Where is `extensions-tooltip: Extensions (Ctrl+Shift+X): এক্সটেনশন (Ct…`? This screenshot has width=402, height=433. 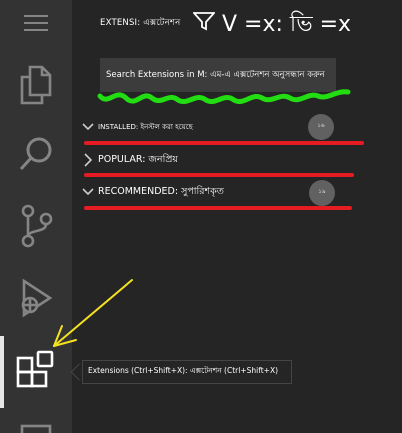 extensions-tooltip: Extensions (Ctrl+Shift+X): এক্সটেনশন (Ct… is located at coordinates (187, 372).